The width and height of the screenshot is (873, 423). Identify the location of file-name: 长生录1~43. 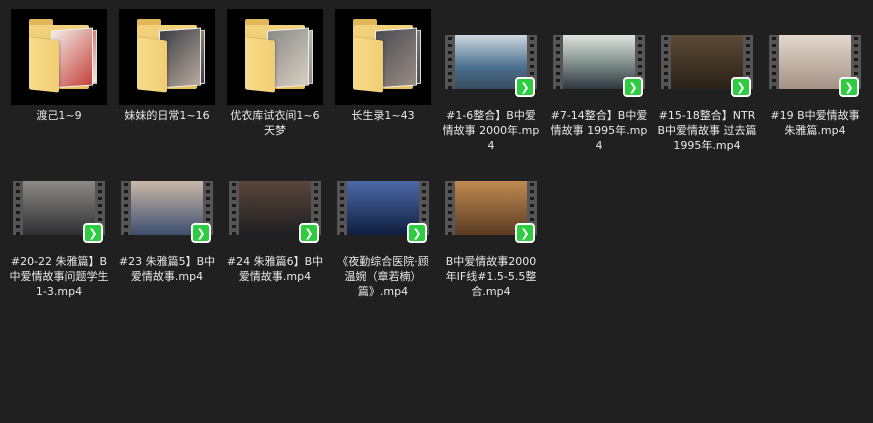
(383, 115).